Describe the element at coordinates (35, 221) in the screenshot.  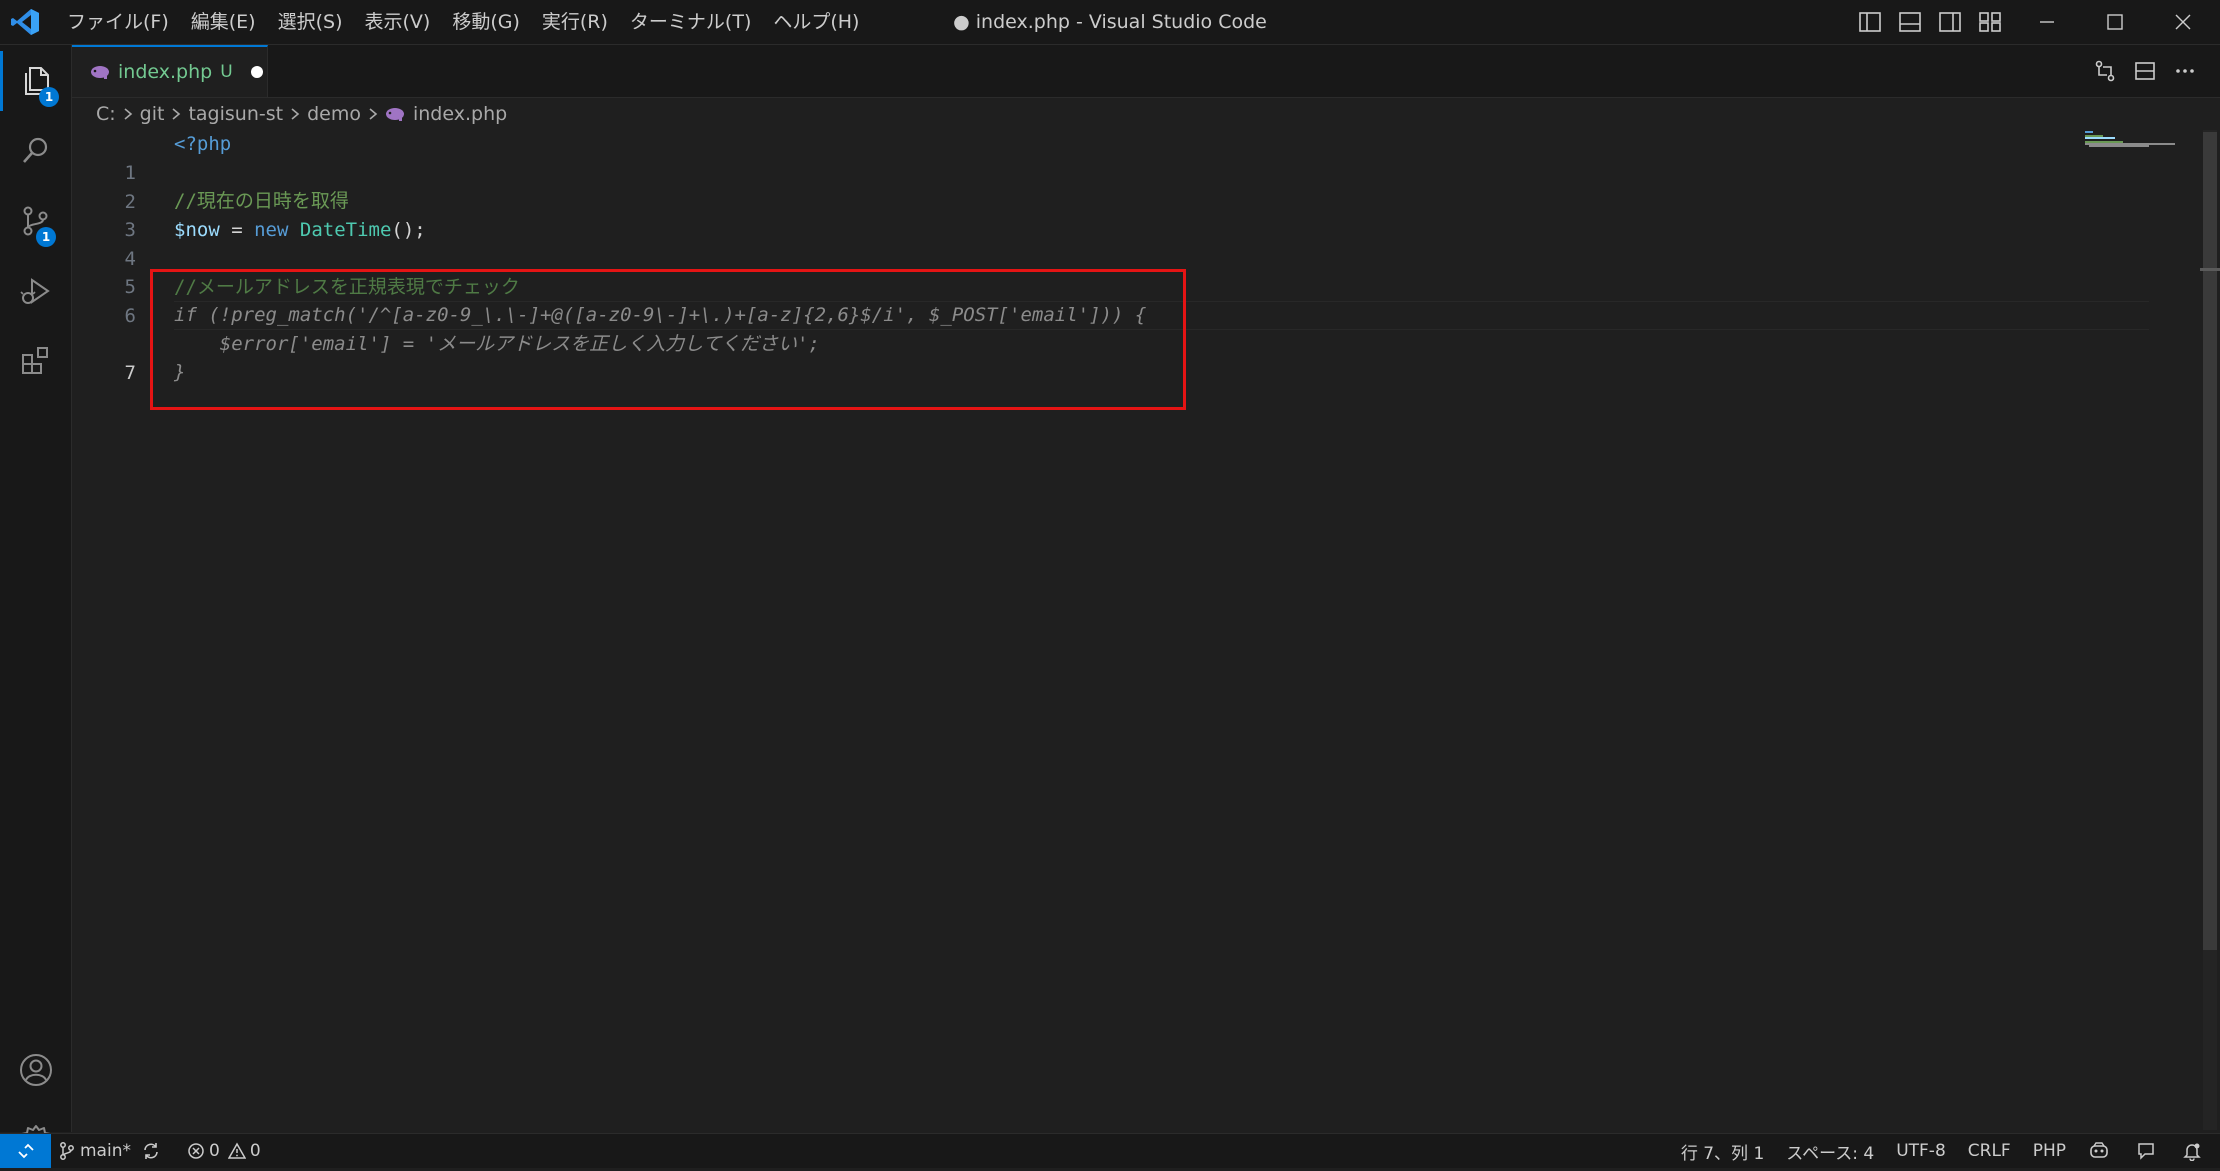
I see `activity-source-control: 1` at that location.